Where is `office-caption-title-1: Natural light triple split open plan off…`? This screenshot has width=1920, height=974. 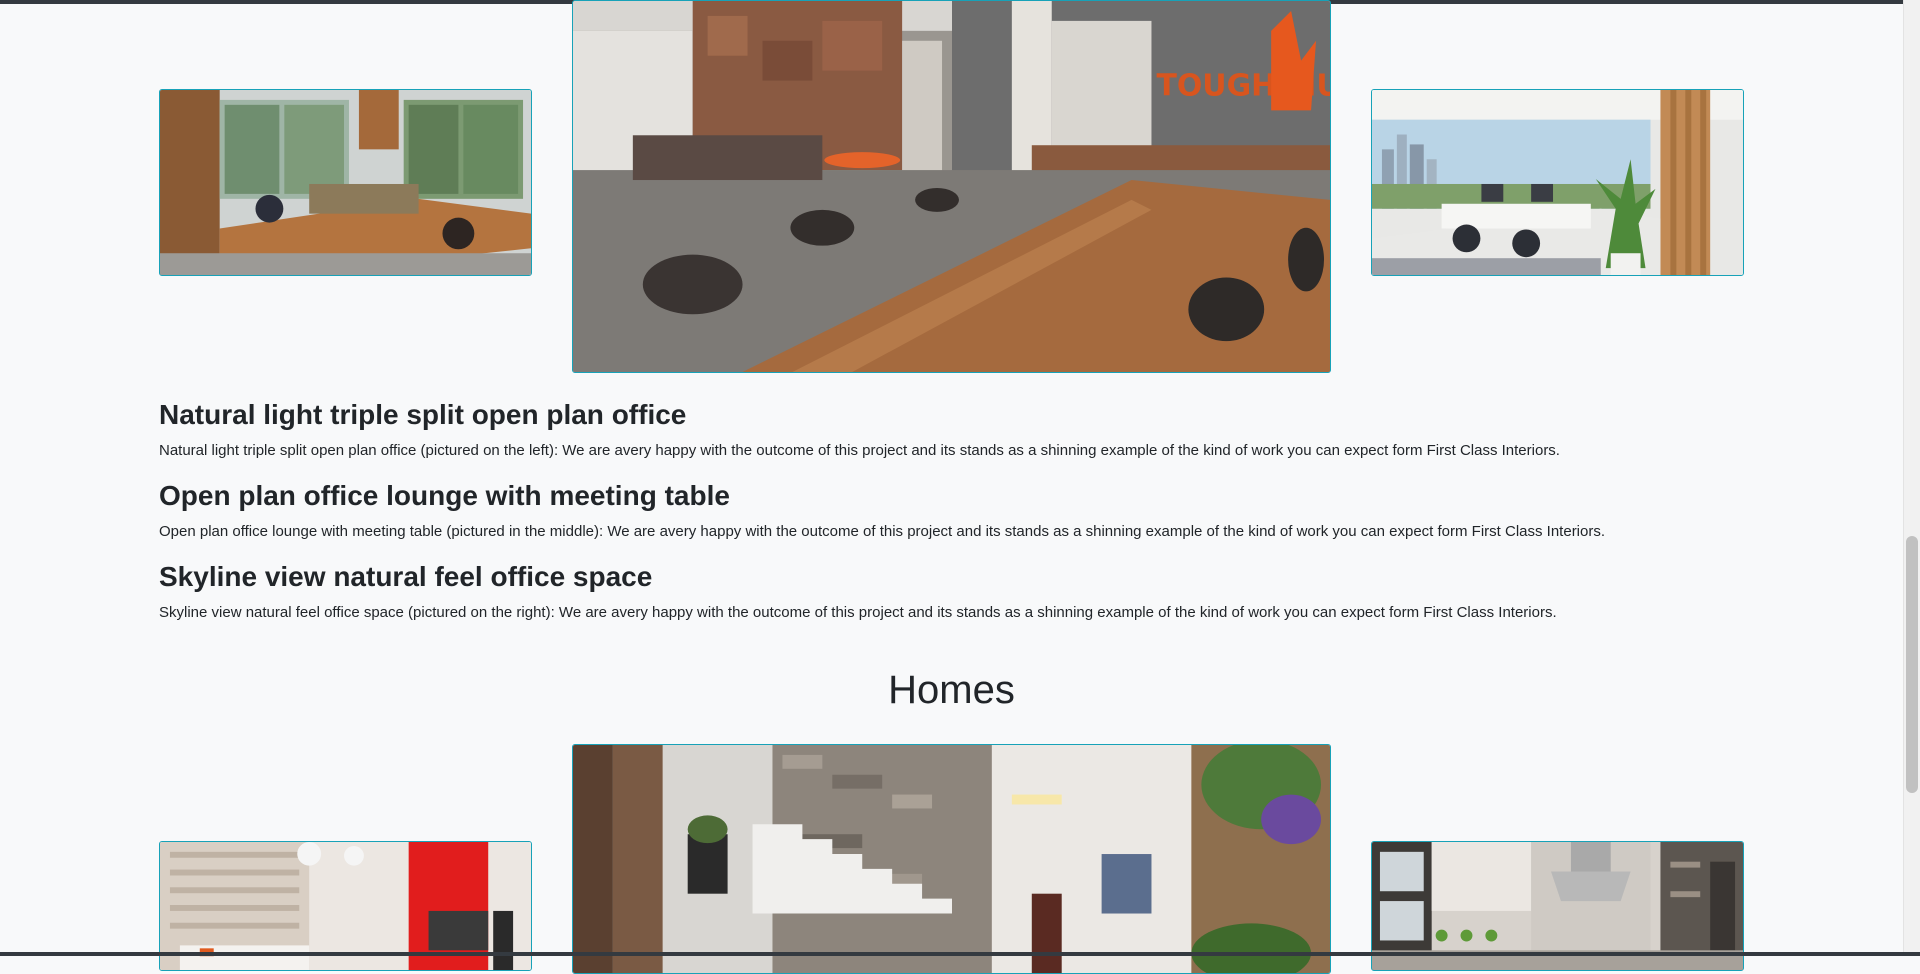
office-caption-title-1: Natural light triple split open plan off… is located at coordinates (423, 414).